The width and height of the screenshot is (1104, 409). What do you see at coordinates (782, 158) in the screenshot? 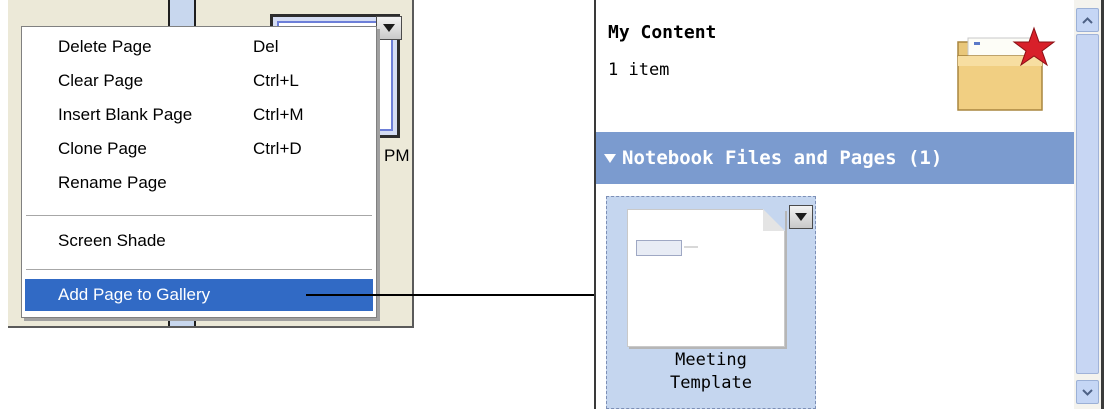
I see `section-title: Notebook Files and Pages (1)` at bounding box center [782, 158].